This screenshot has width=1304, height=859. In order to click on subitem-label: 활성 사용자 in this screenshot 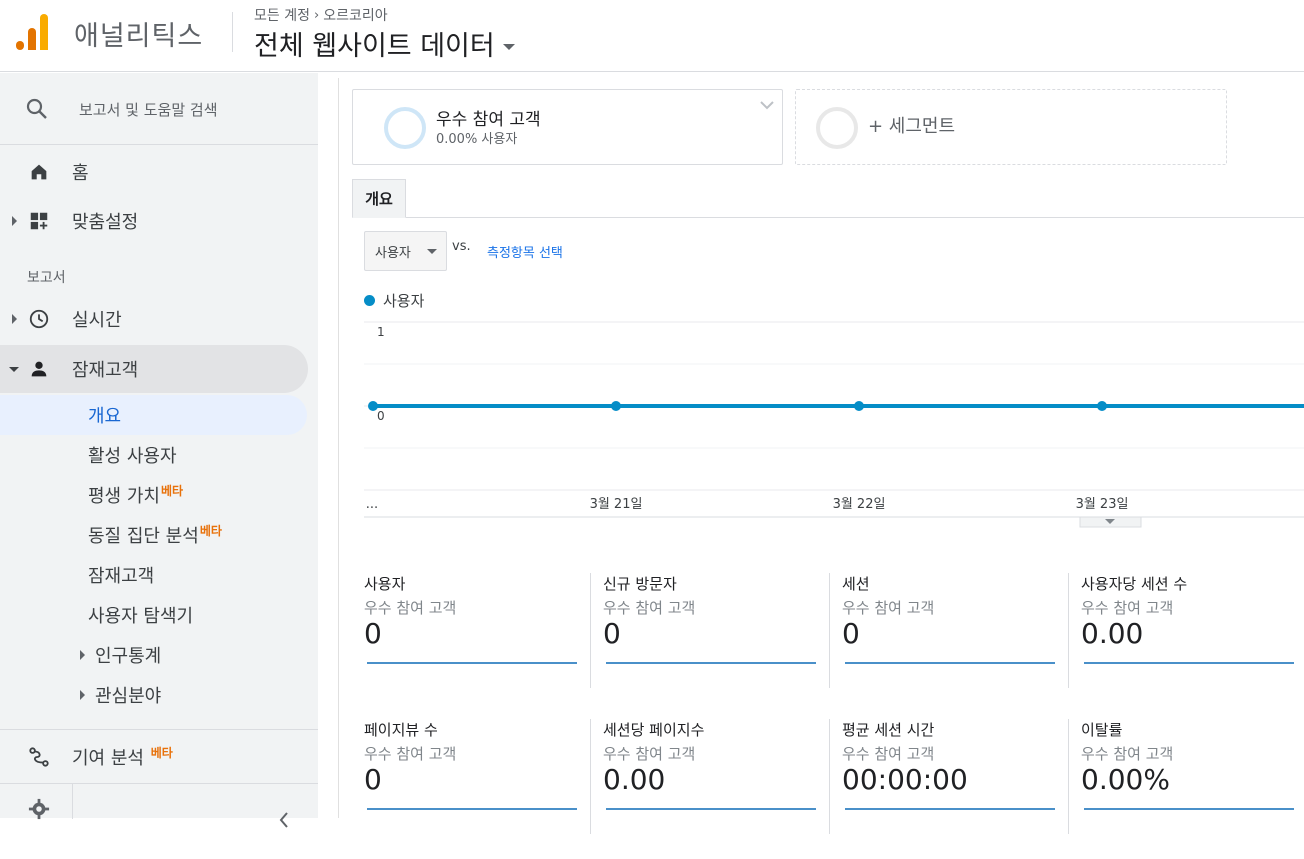, I will do `click(132, 456)`.